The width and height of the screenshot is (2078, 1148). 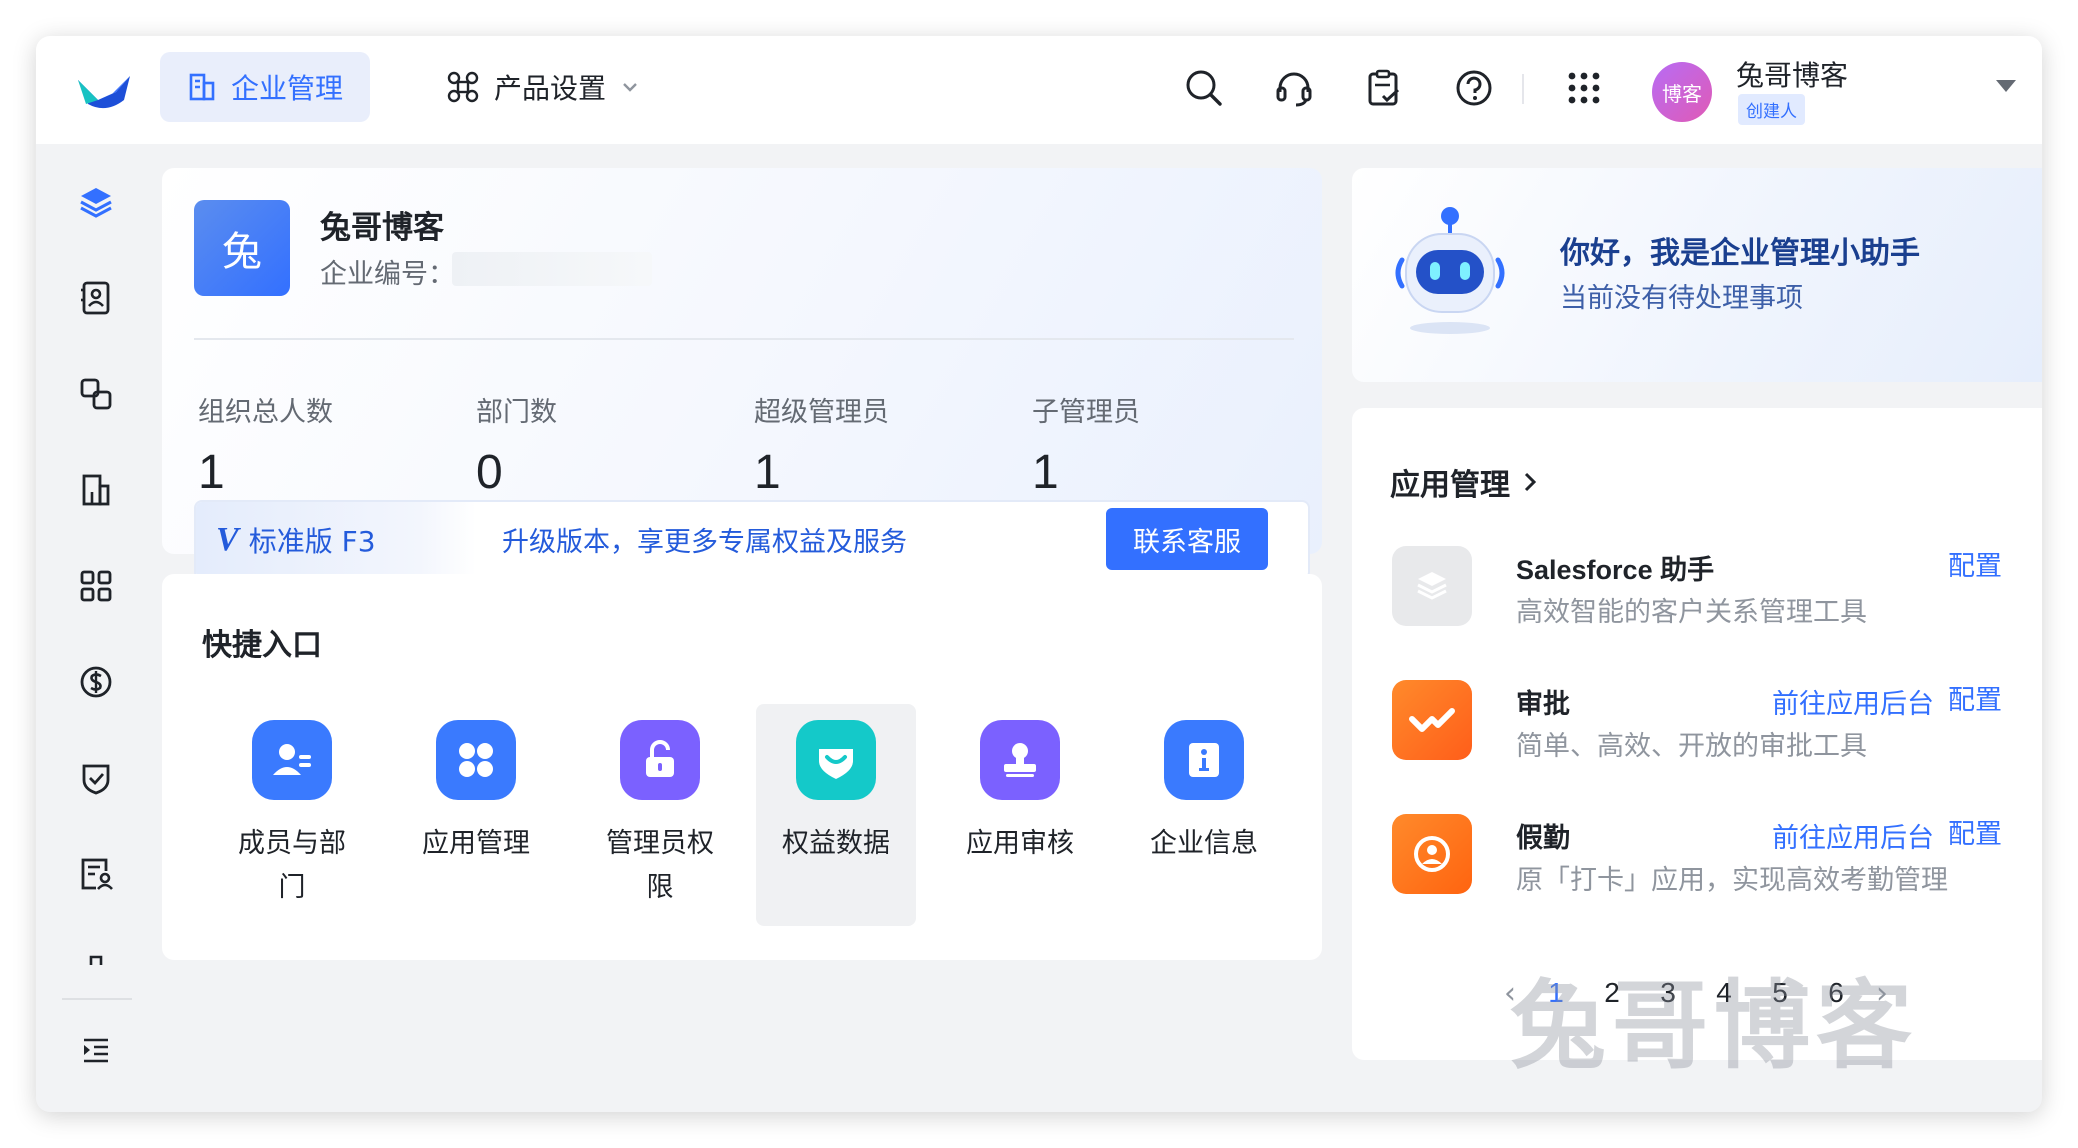 I want to click on quick-item-benefit-data: 权益数据, so click(x=836, y=815).